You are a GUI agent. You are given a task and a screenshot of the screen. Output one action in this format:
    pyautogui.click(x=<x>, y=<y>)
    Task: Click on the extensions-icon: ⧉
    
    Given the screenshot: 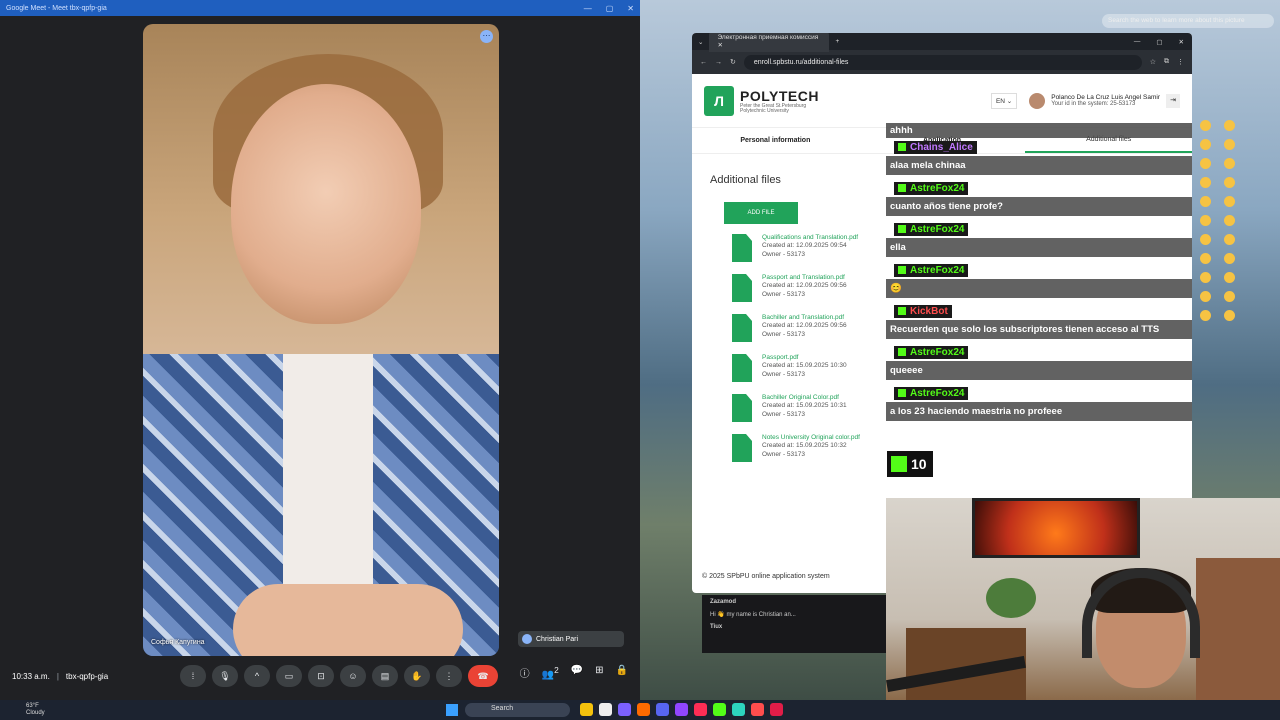 What is the action you would take?
    pyautogui.click(x=1166, y=62)
    